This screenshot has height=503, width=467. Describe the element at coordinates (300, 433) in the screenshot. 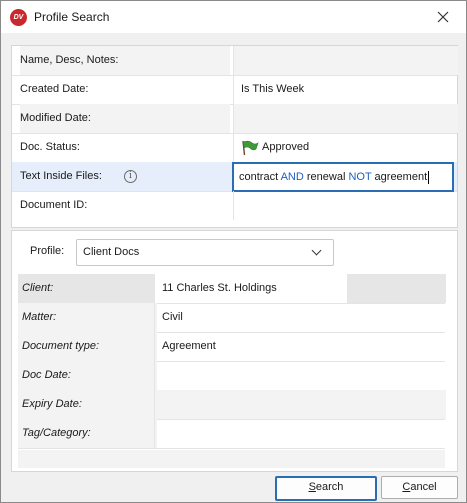

I see `tag-category-field` at that location.